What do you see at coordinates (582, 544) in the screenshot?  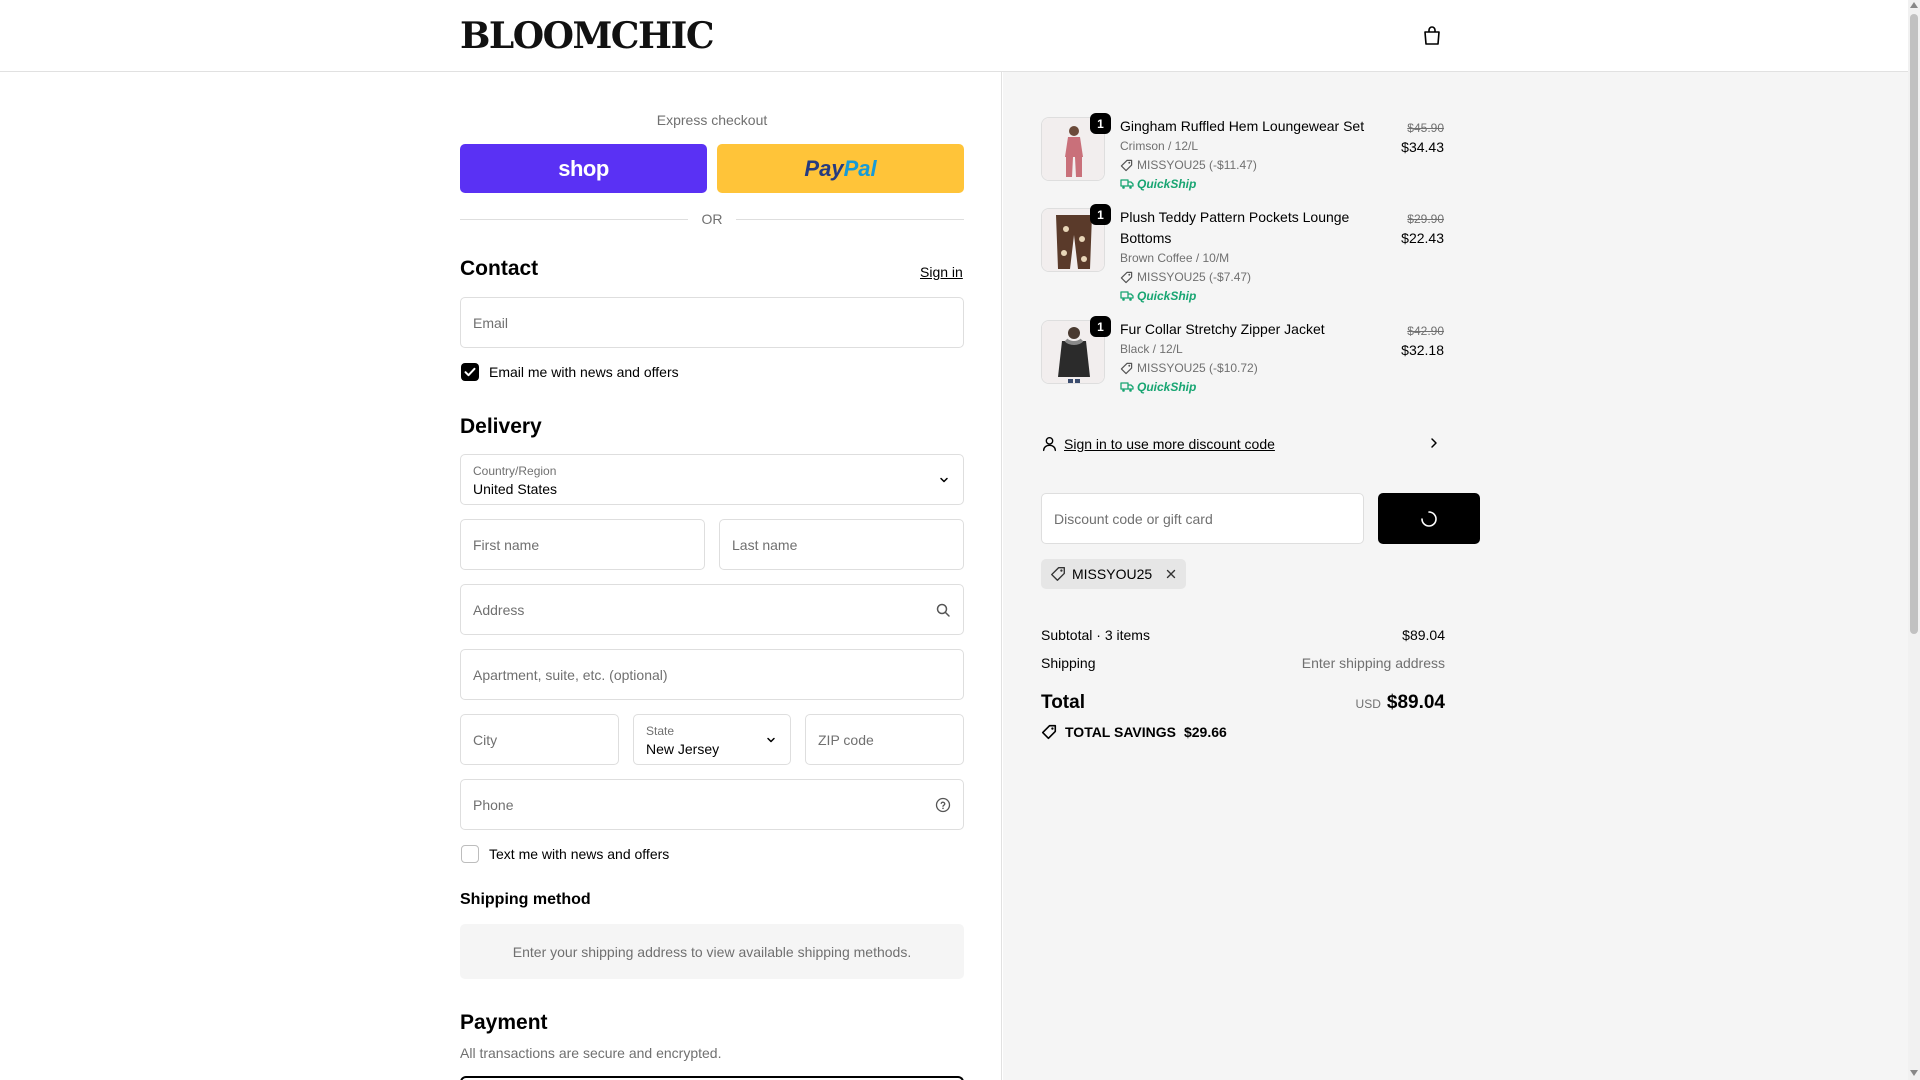 I see `first-name-field: First name` at bounding box center [582, 544].